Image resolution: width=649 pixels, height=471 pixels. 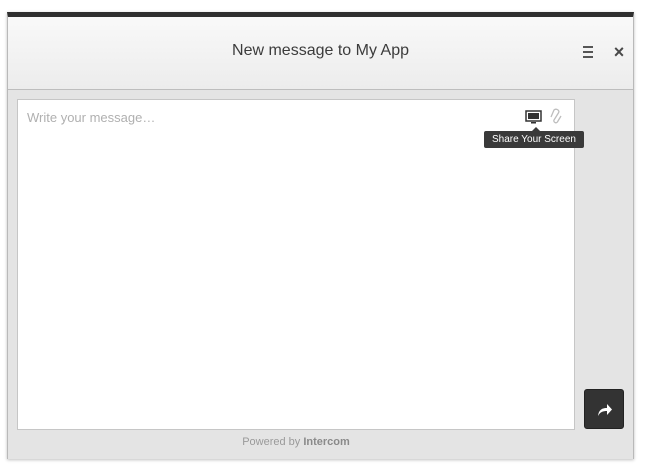 I want to click on brand-link: Intercom, so click(x=326, y=442).